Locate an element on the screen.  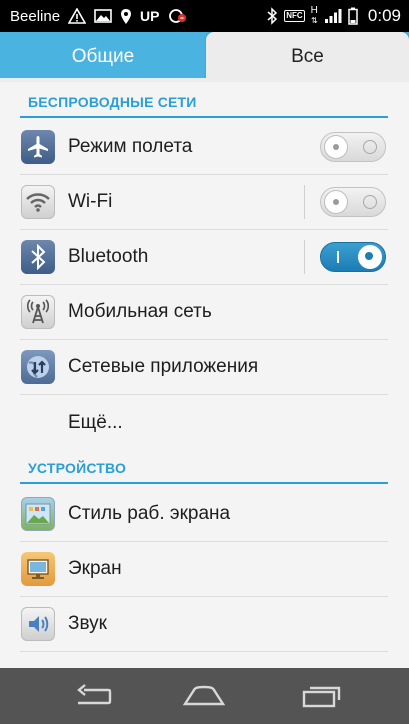
settings-item-network-apps: Сетевые приложения is located at coordinates (204, 367).